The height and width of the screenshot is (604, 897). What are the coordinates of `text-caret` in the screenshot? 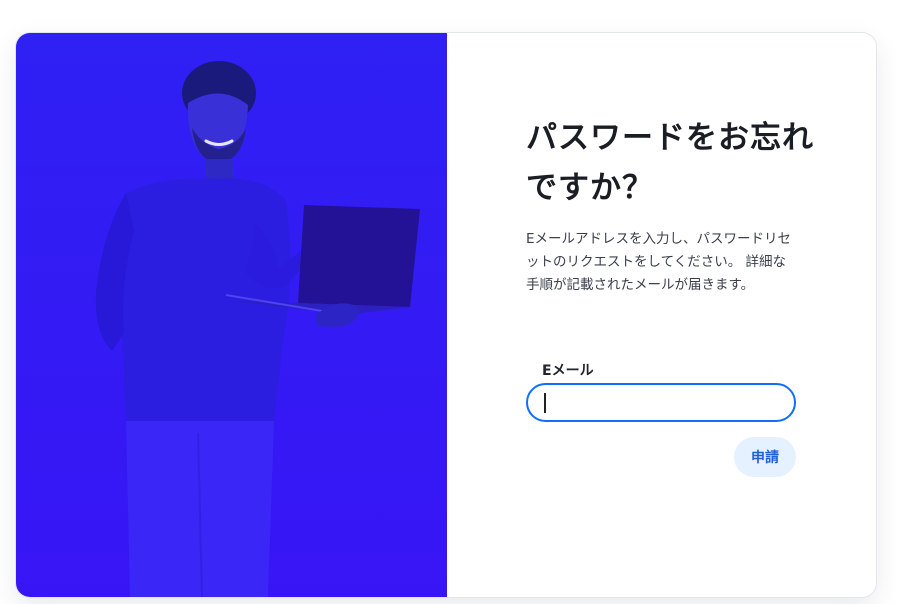 It's located at (545, 403).